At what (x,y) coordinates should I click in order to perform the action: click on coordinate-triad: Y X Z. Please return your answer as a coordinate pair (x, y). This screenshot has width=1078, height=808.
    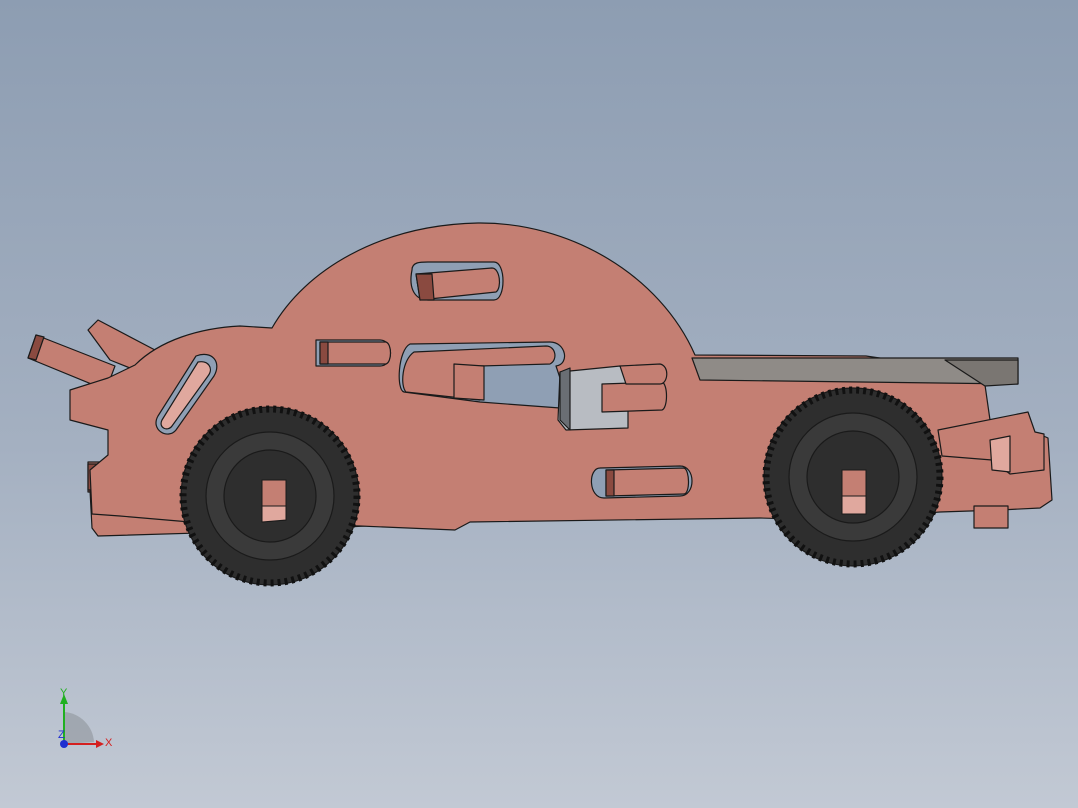
    Looking at the image, I should click on (85, 718).